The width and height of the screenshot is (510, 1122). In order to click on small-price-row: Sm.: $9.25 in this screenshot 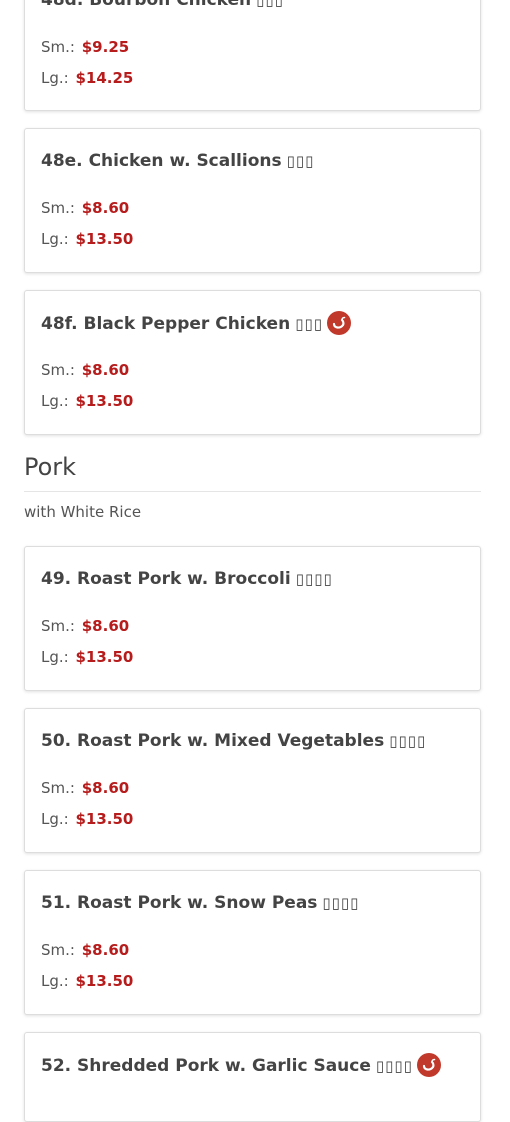, I will do `click(85, 47)`.